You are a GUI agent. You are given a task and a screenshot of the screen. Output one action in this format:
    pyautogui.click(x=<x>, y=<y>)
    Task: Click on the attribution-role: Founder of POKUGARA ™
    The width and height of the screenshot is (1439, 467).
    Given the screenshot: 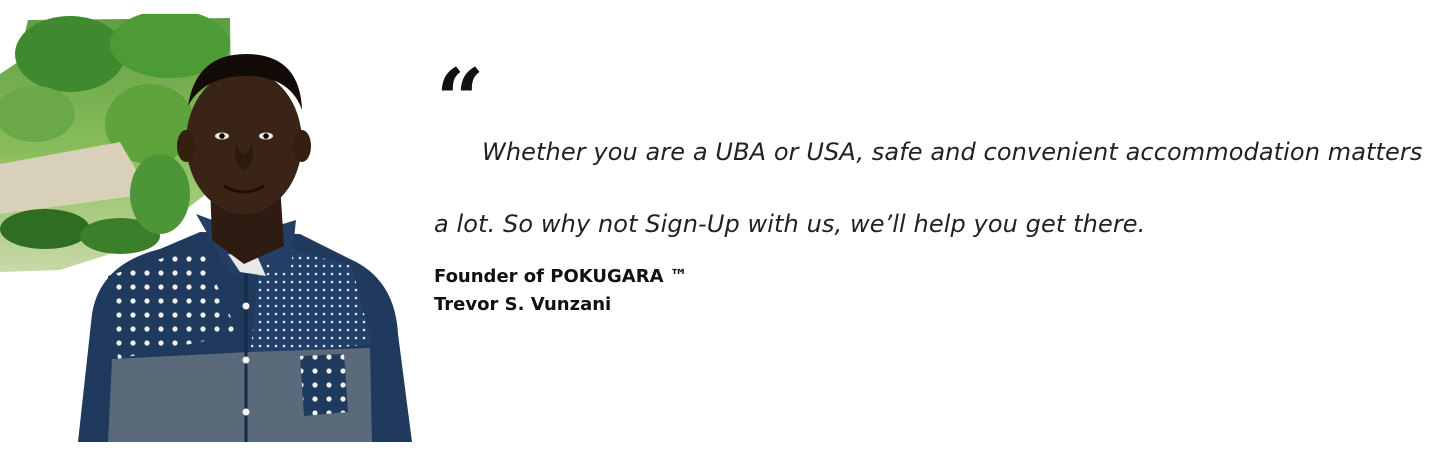 What is the action you would take?
    pyautogui.click(x=561, y=276)
    